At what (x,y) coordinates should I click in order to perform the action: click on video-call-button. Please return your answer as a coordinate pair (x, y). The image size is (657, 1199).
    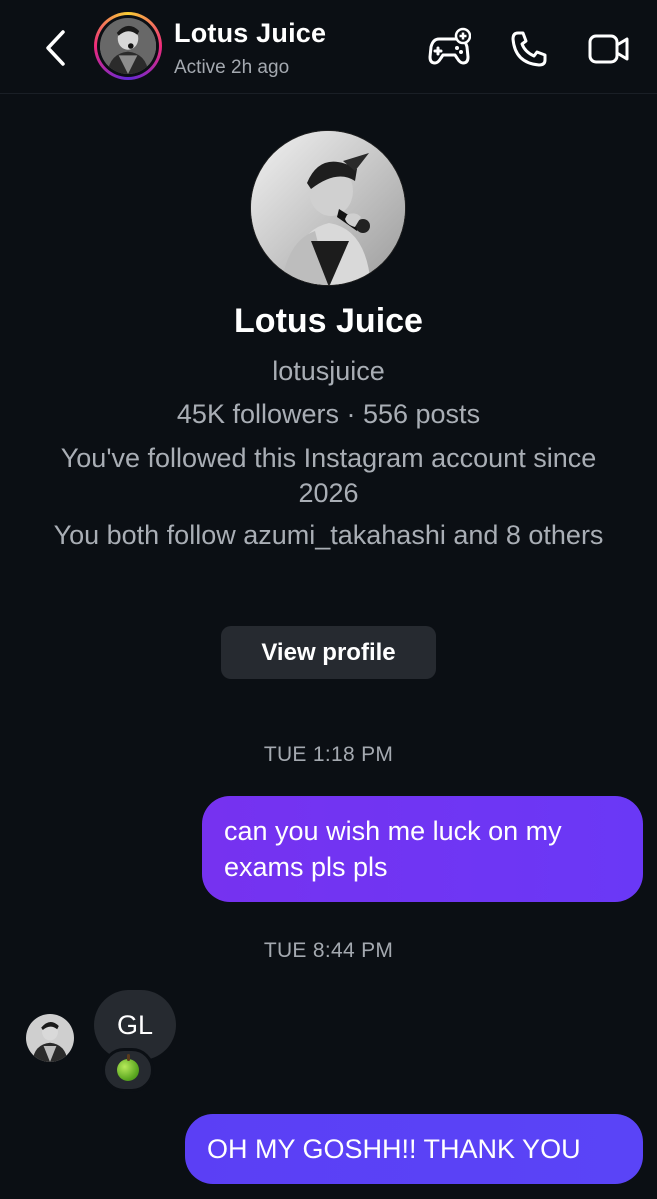
    Looking at the image, I should click on (609, 49).